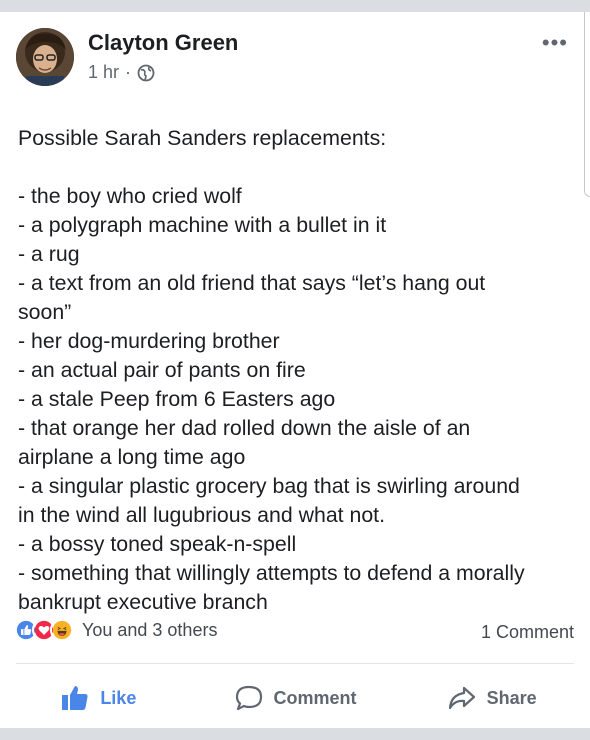 The width and height of the screenshot is (590, 740). I want to click on post-line: airplane a long time ago, so click(132, 457).